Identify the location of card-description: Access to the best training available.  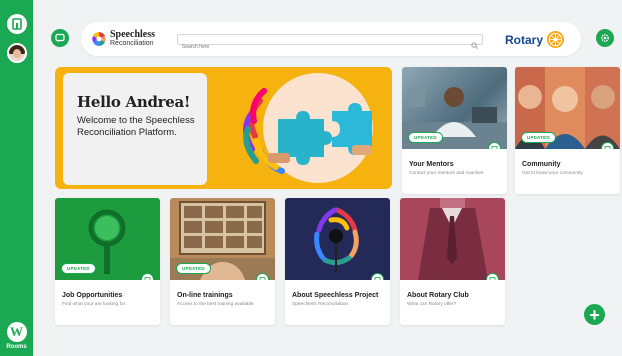
(215, 304).